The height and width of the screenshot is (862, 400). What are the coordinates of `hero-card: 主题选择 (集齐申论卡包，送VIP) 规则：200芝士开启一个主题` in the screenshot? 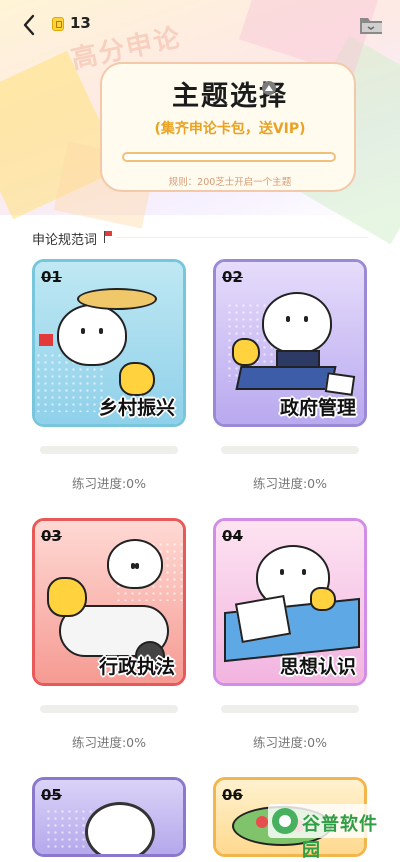 It's located at (228, 127).